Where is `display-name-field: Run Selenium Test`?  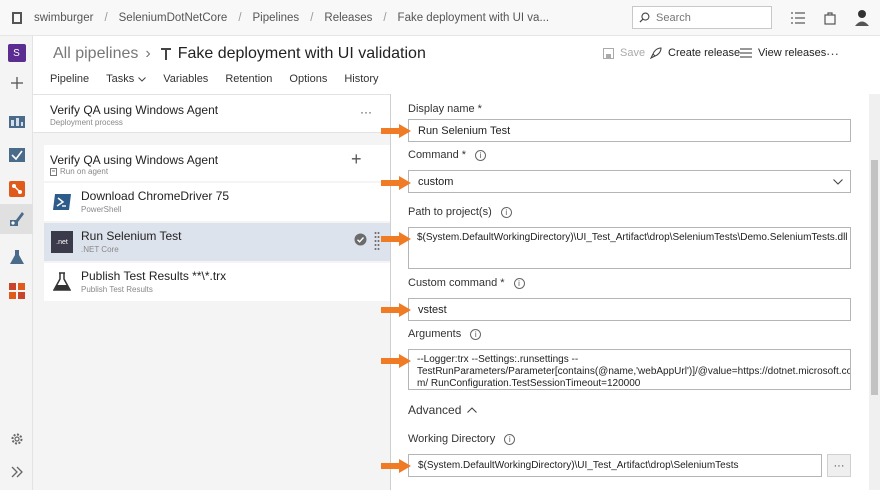
display-name-field: Run Selenium Test is located at coordinates (629, 130).